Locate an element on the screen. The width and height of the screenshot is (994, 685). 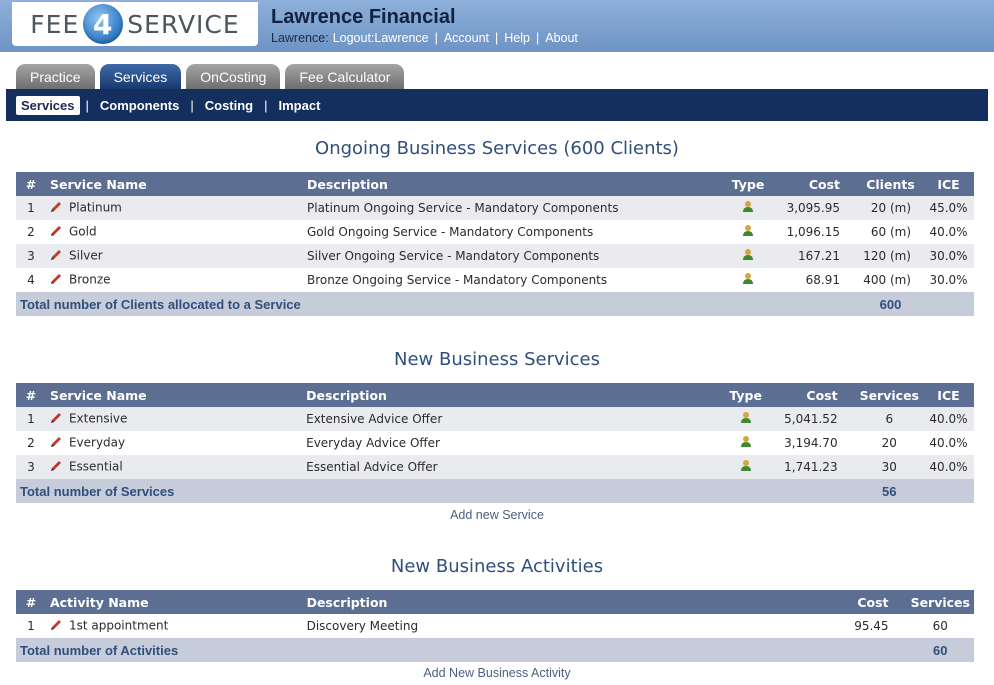
sub-navigation: Services | Components | Costing | Impact is located at coordinates (497, 105).